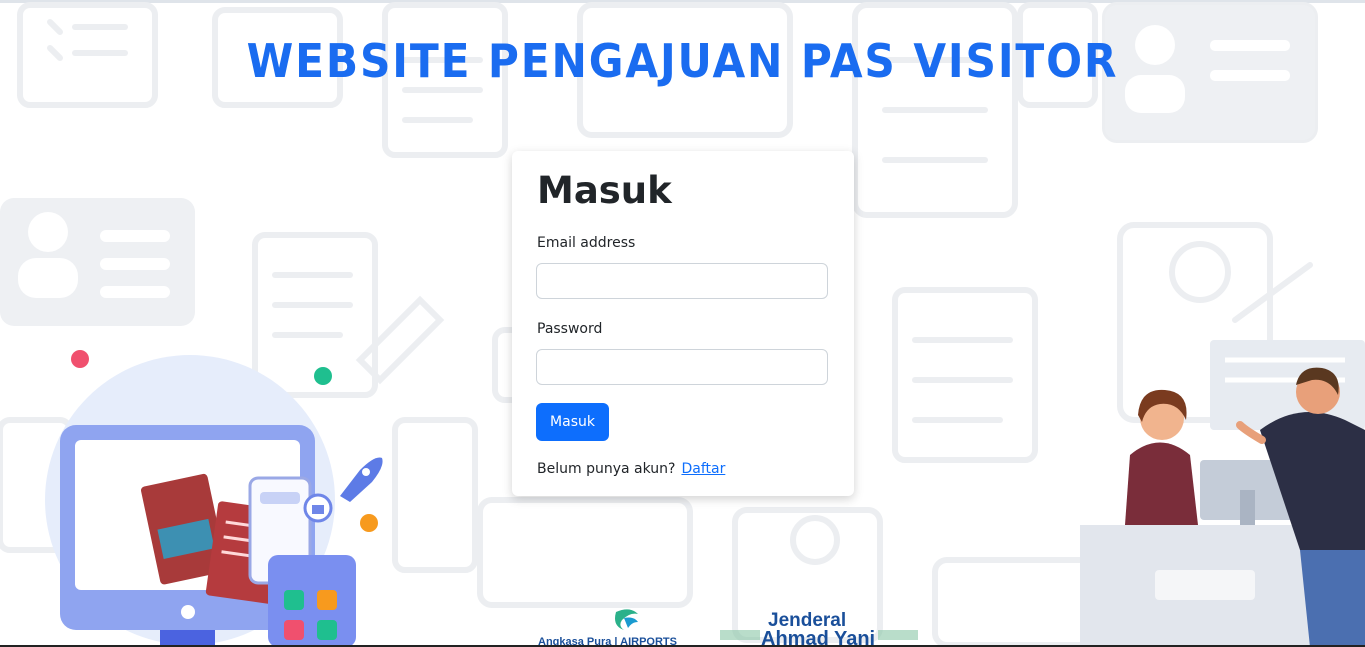 Image resolution: width=1365 pixels, height=647 pixels. Describe the element at coordinates (703, 469) in the screenshot. I see `signup-link: Daftar` at that location.